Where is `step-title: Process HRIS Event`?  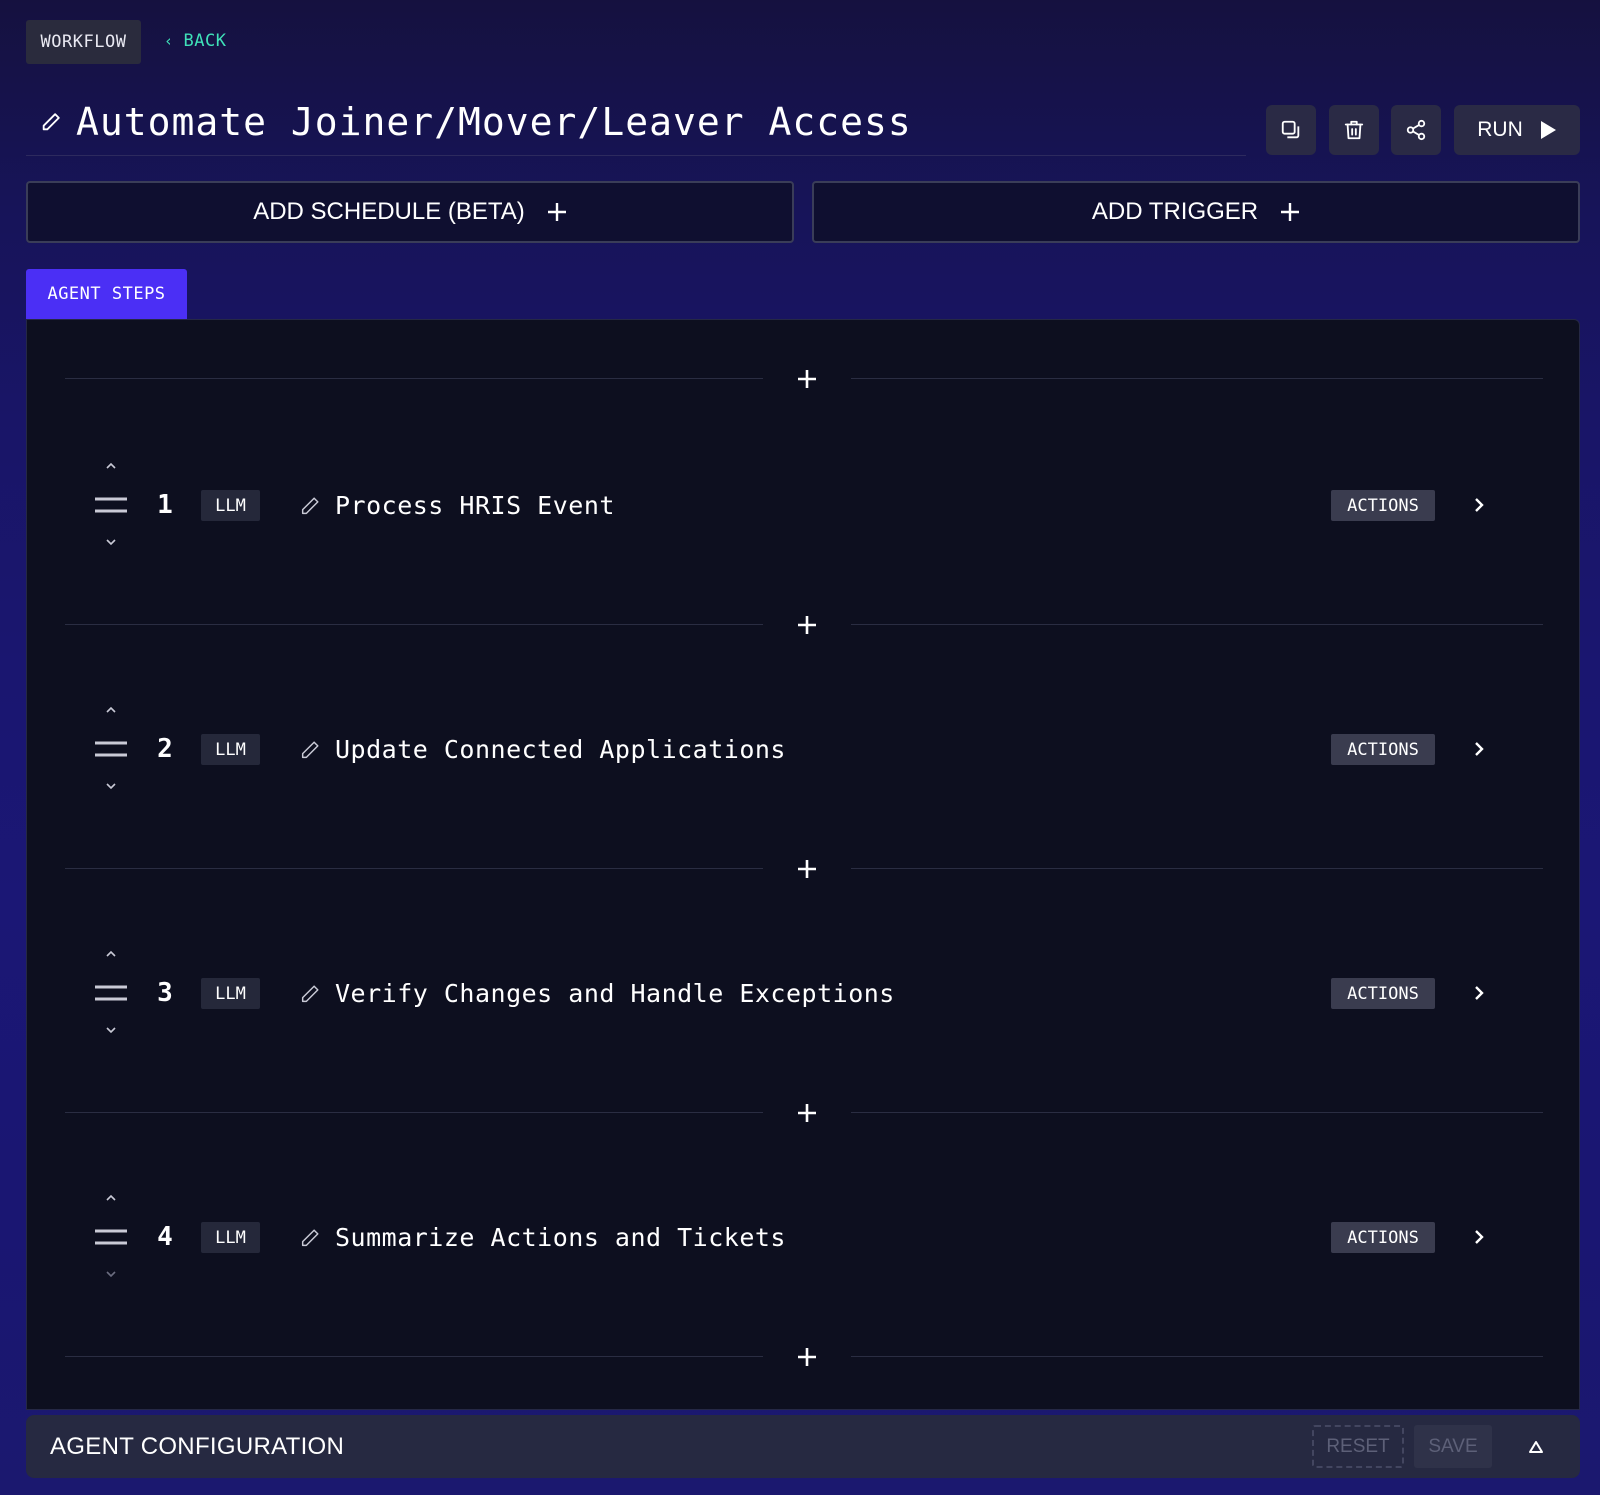
step-title: Process HRIS Event is located at coordinates (475, 505).